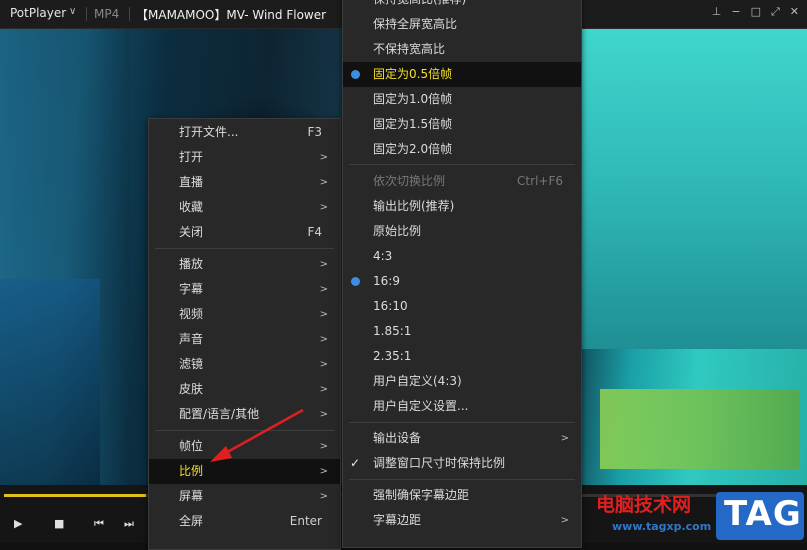  What do you see at coordinates (262, 432) in the screenshot?
I see `arrow-shaft` at bounding box center [262, 432].